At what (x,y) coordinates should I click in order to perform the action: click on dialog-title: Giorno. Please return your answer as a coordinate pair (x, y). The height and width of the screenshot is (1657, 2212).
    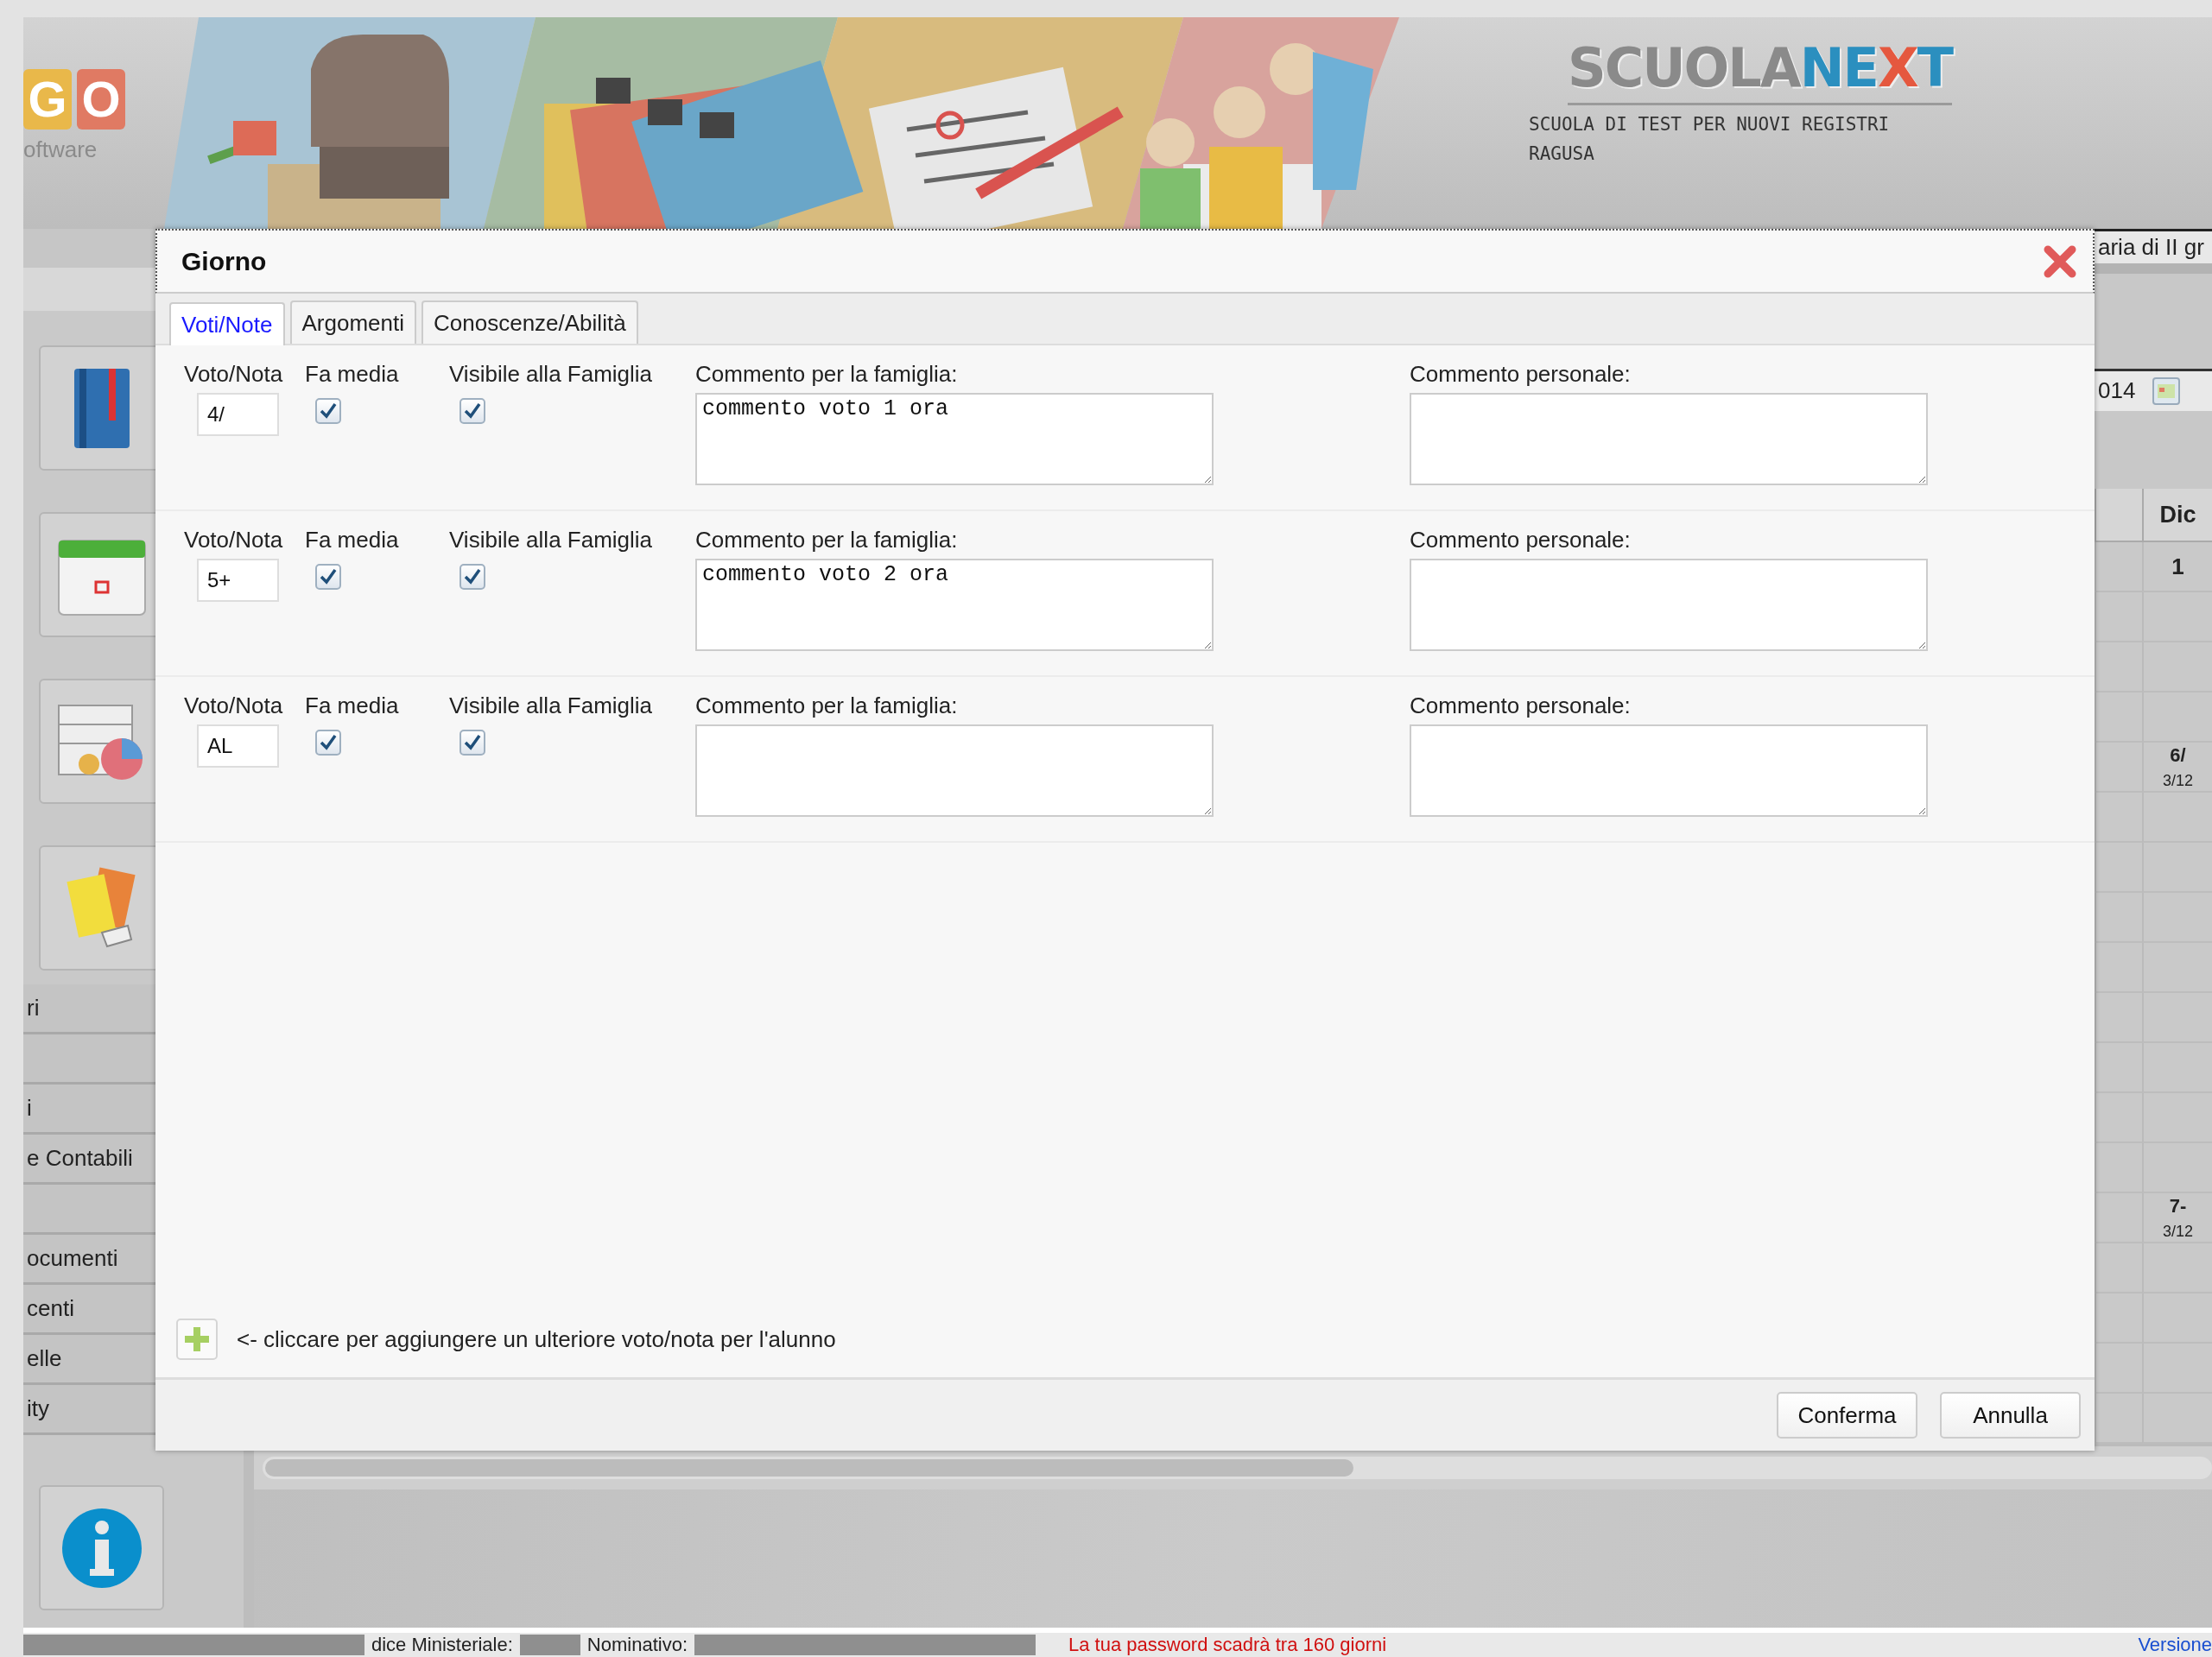
    Looking at the image, I should click on (224, 261).